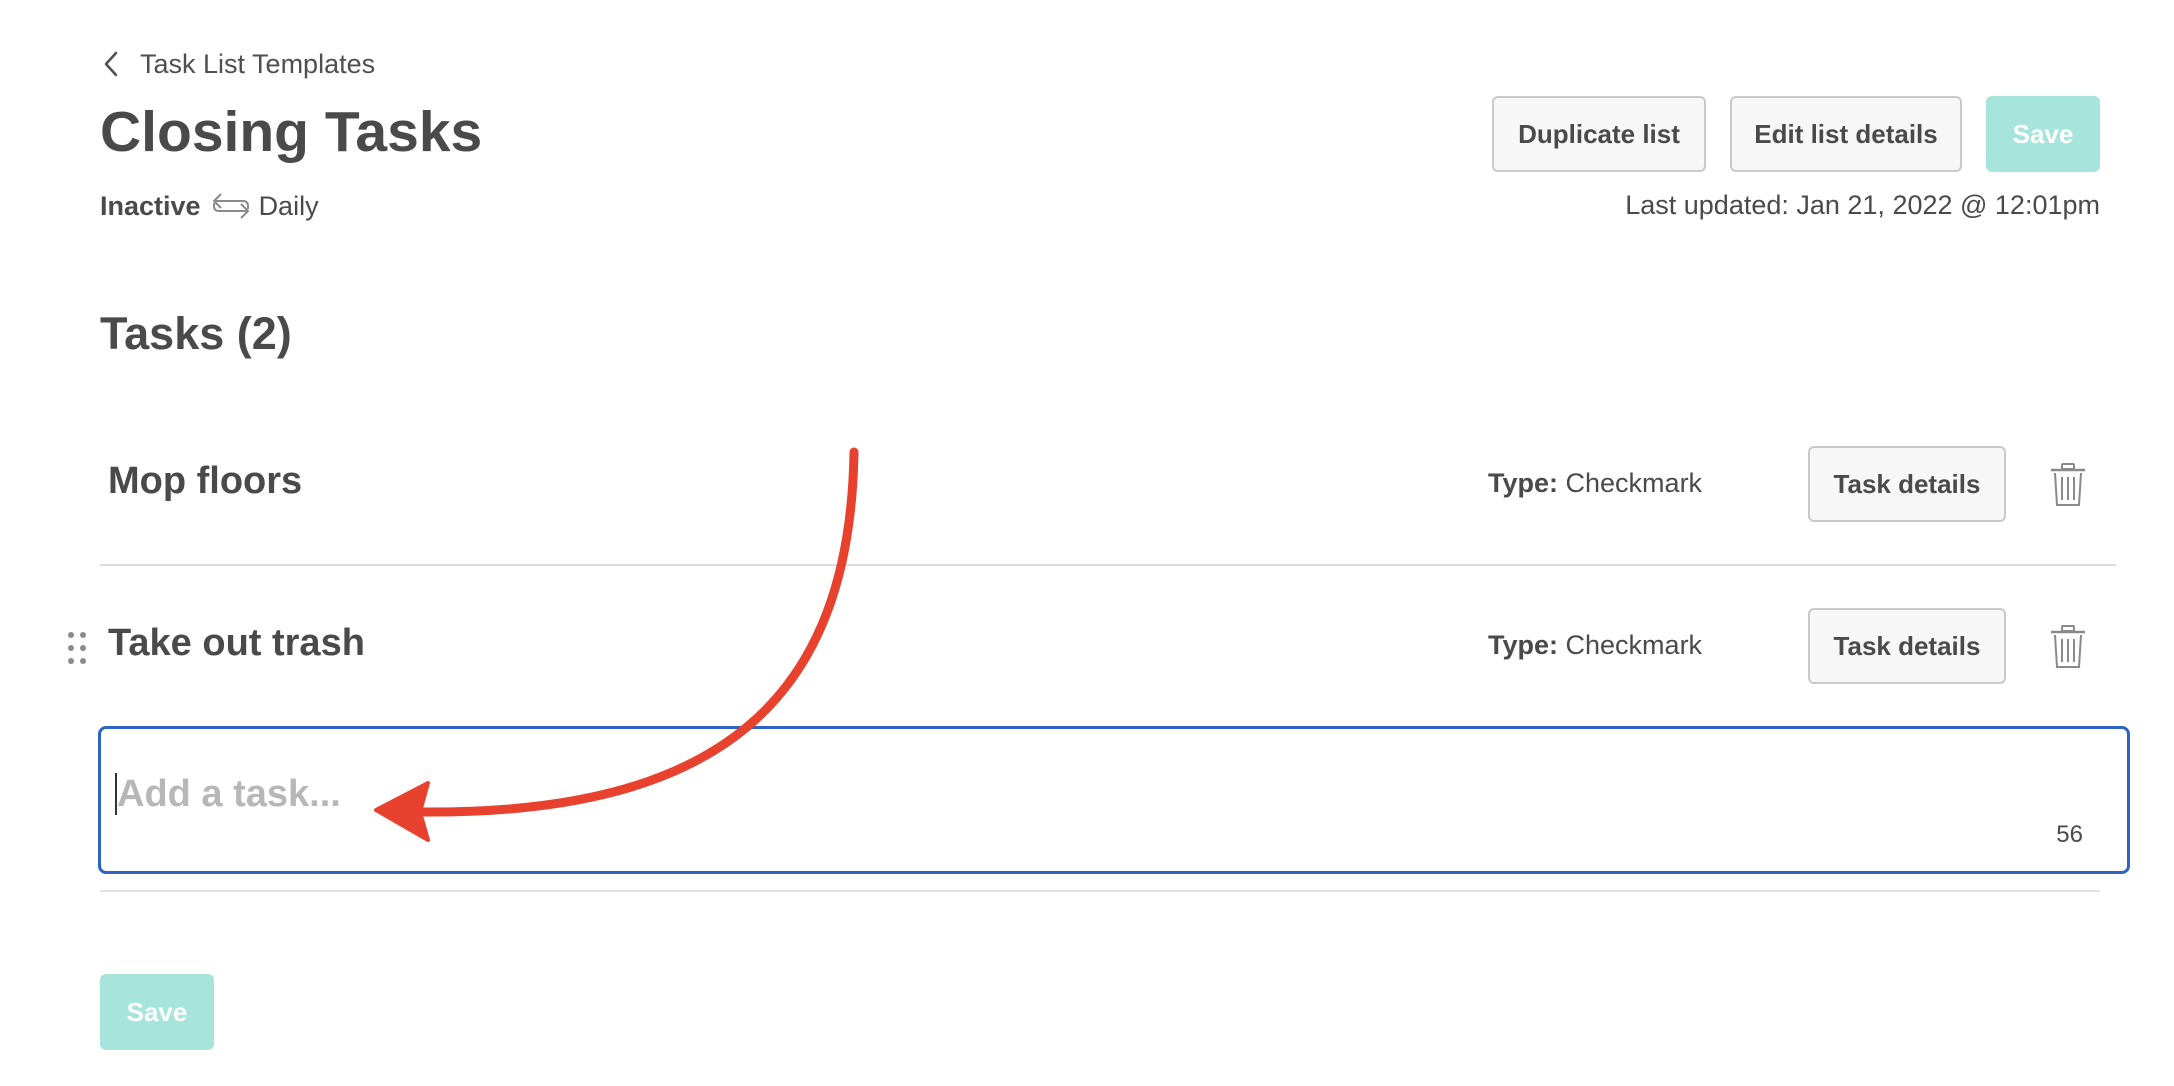  What do you see at coordinates (1100, 891) in the screenshot?
I see `divider` at bounding box center [1100, 891].